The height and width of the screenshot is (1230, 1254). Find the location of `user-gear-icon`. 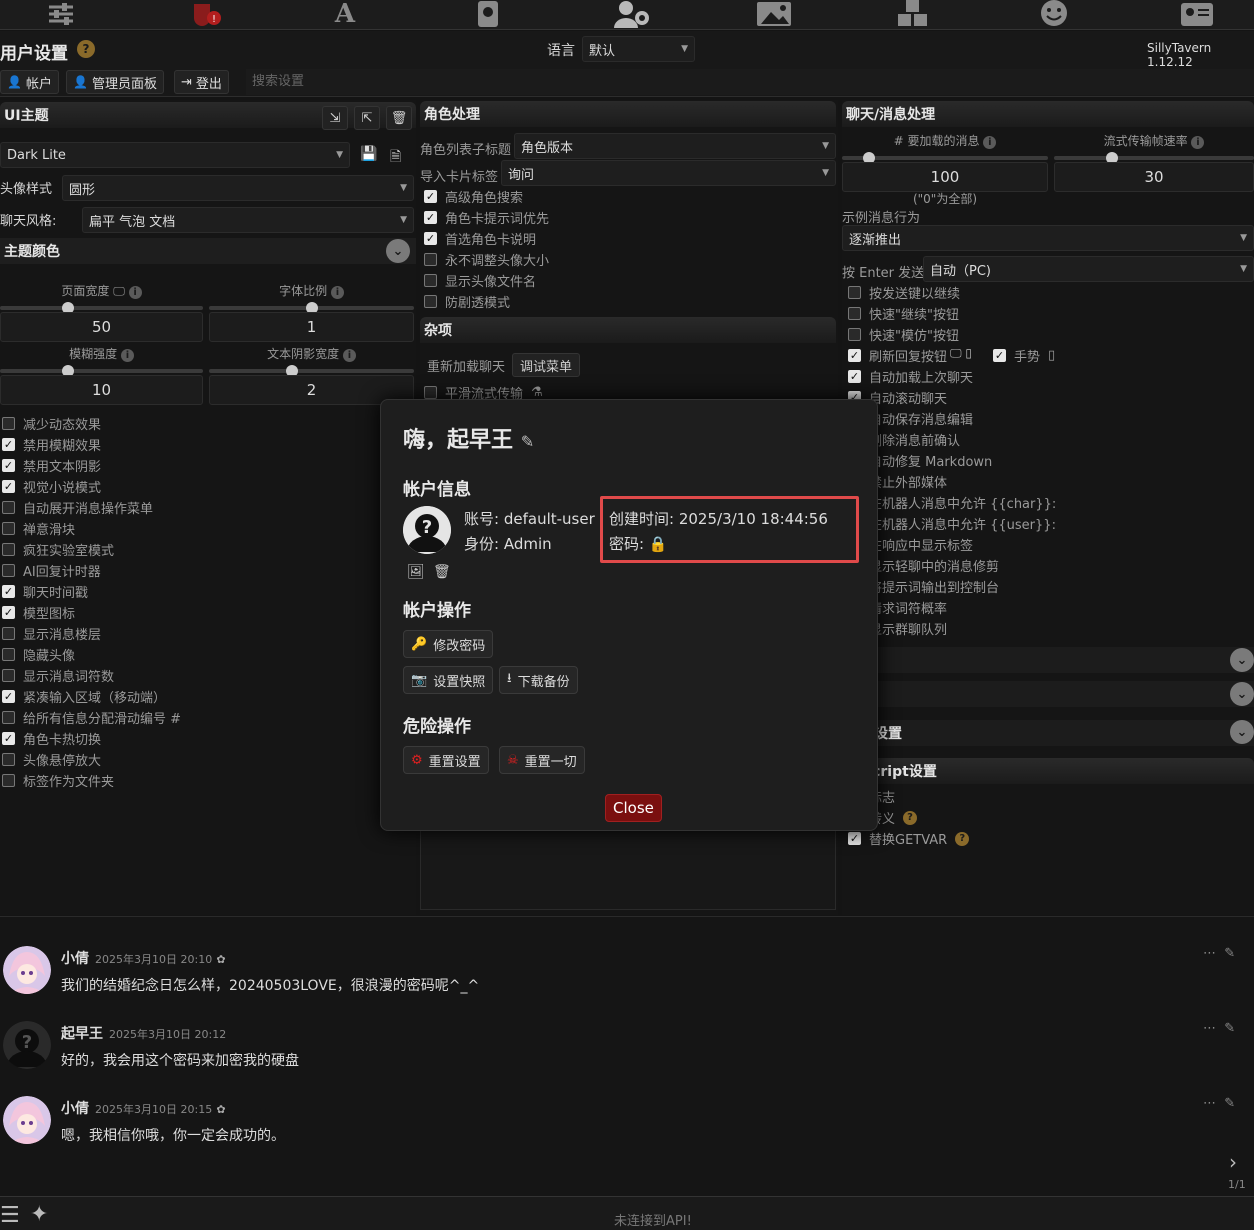

user-gear-icon is located at coordinates (632, 14).